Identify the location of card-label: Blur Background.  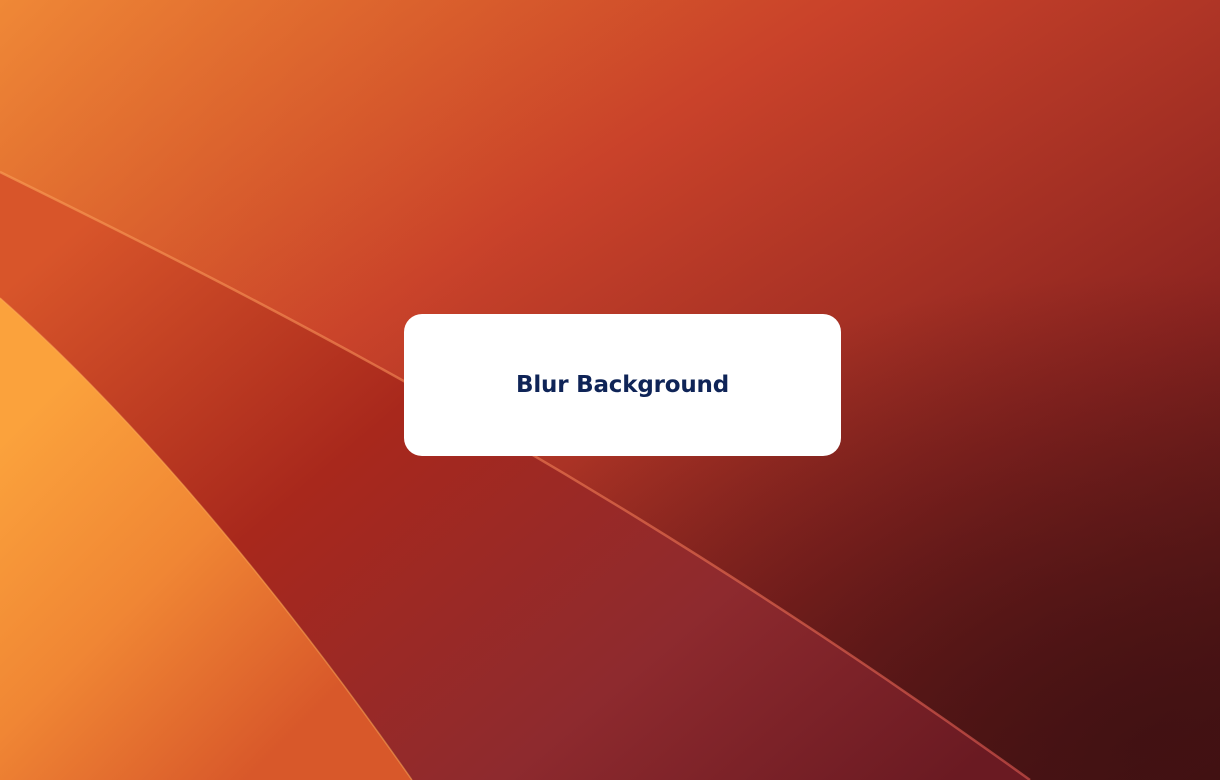
(622, 385).